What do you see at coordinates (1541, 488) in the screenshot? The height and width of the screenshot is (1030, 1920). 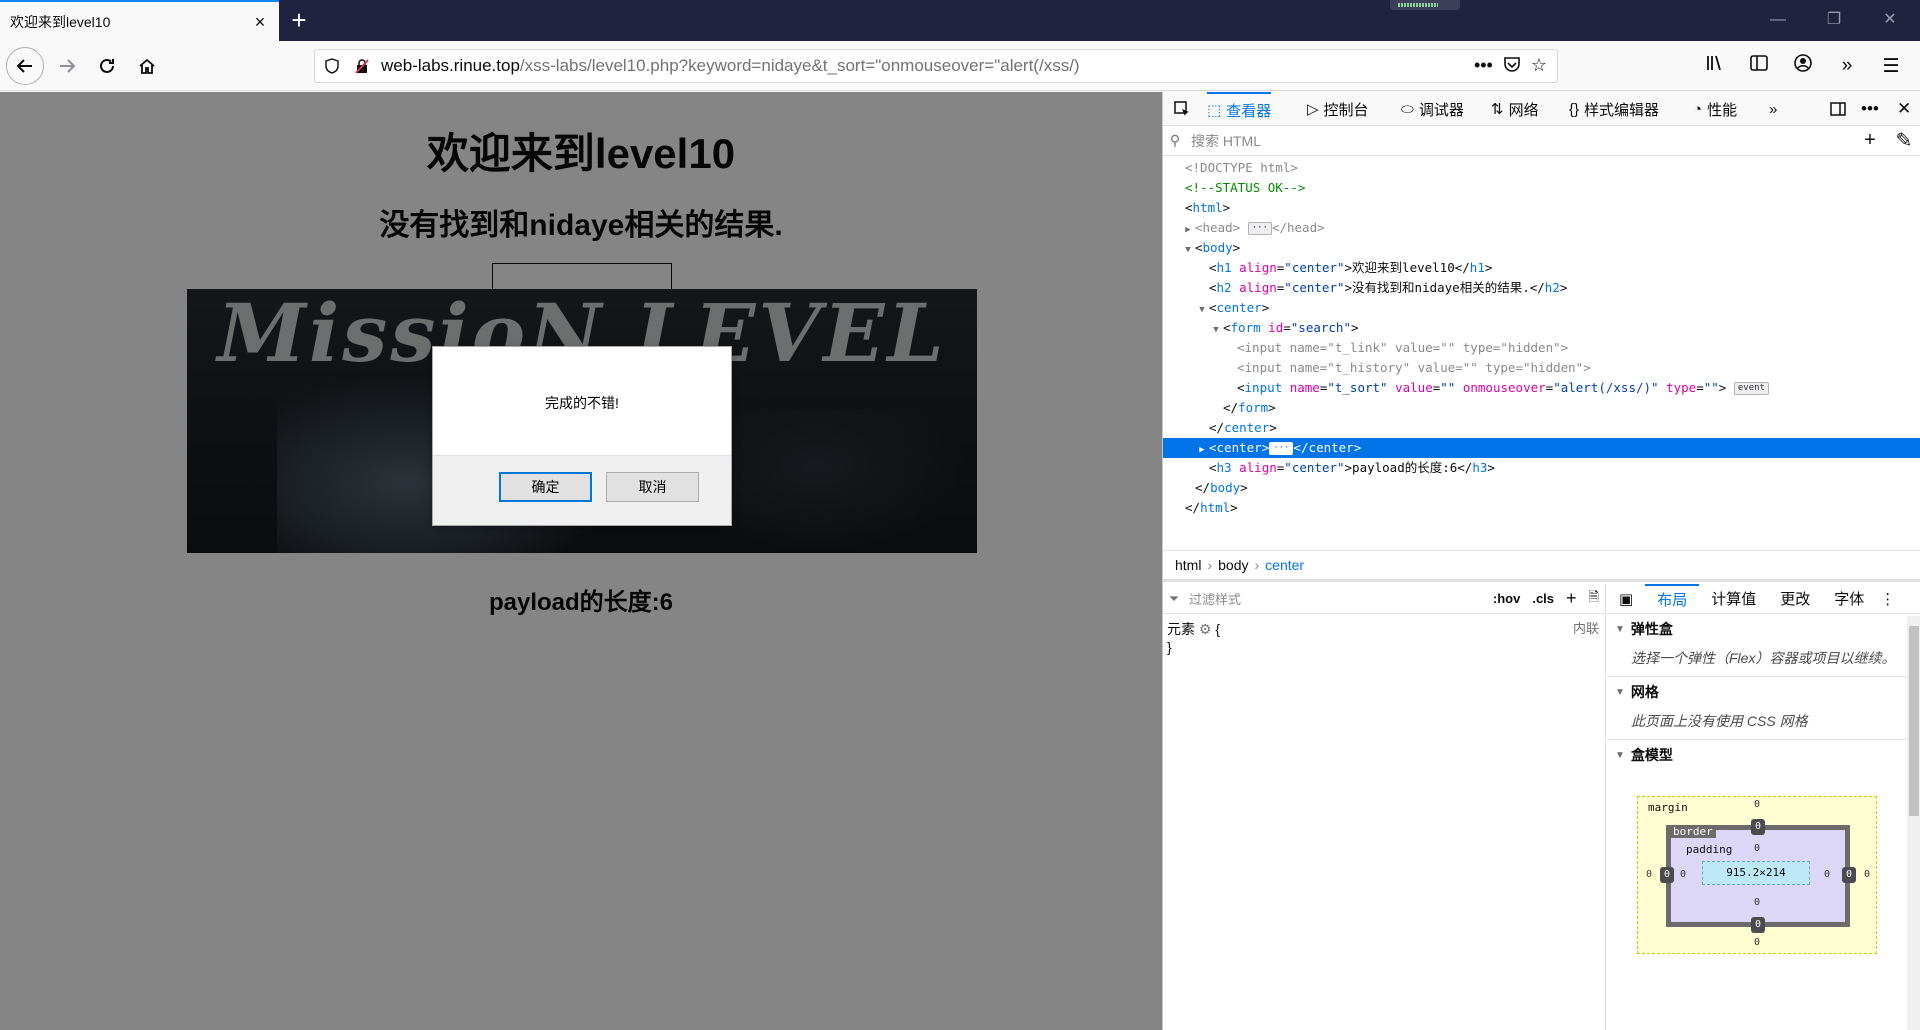 I see `markup-line: </body>` at bounding box center [1541, 488].